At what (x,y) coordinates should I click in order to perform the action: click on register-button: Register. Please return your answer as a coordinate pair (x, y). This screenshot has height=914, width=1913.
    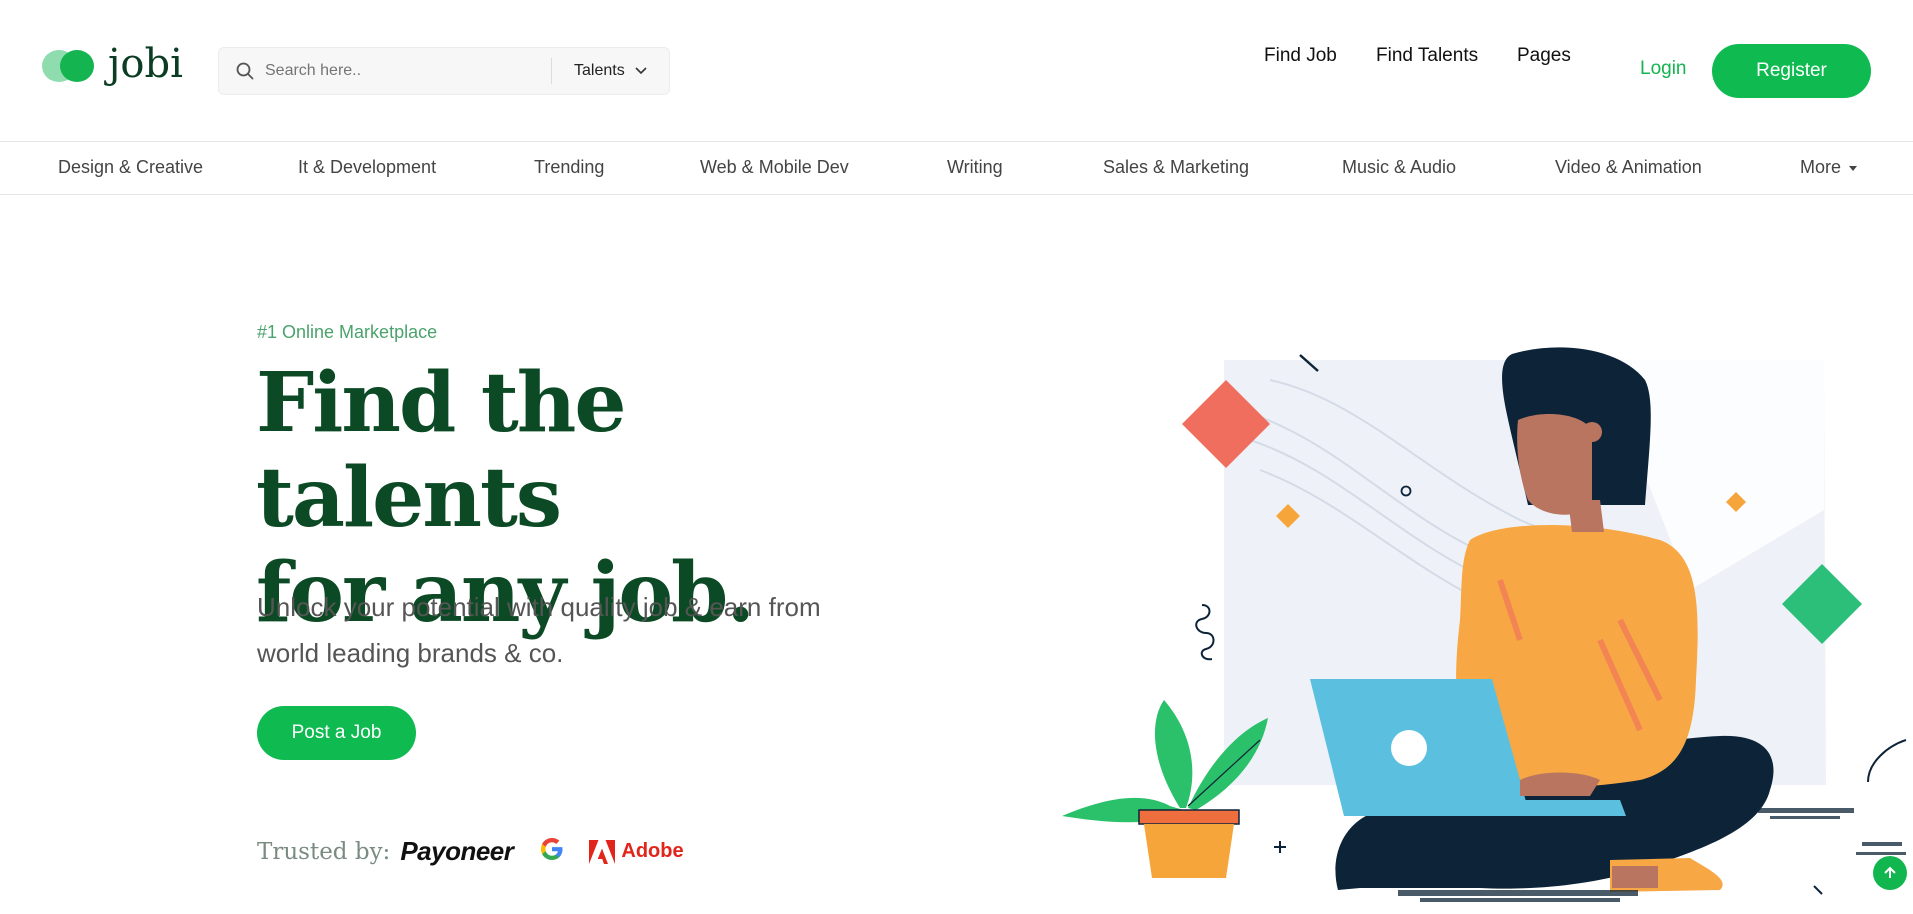
    Looking at the image, I should click on (1791, 71).